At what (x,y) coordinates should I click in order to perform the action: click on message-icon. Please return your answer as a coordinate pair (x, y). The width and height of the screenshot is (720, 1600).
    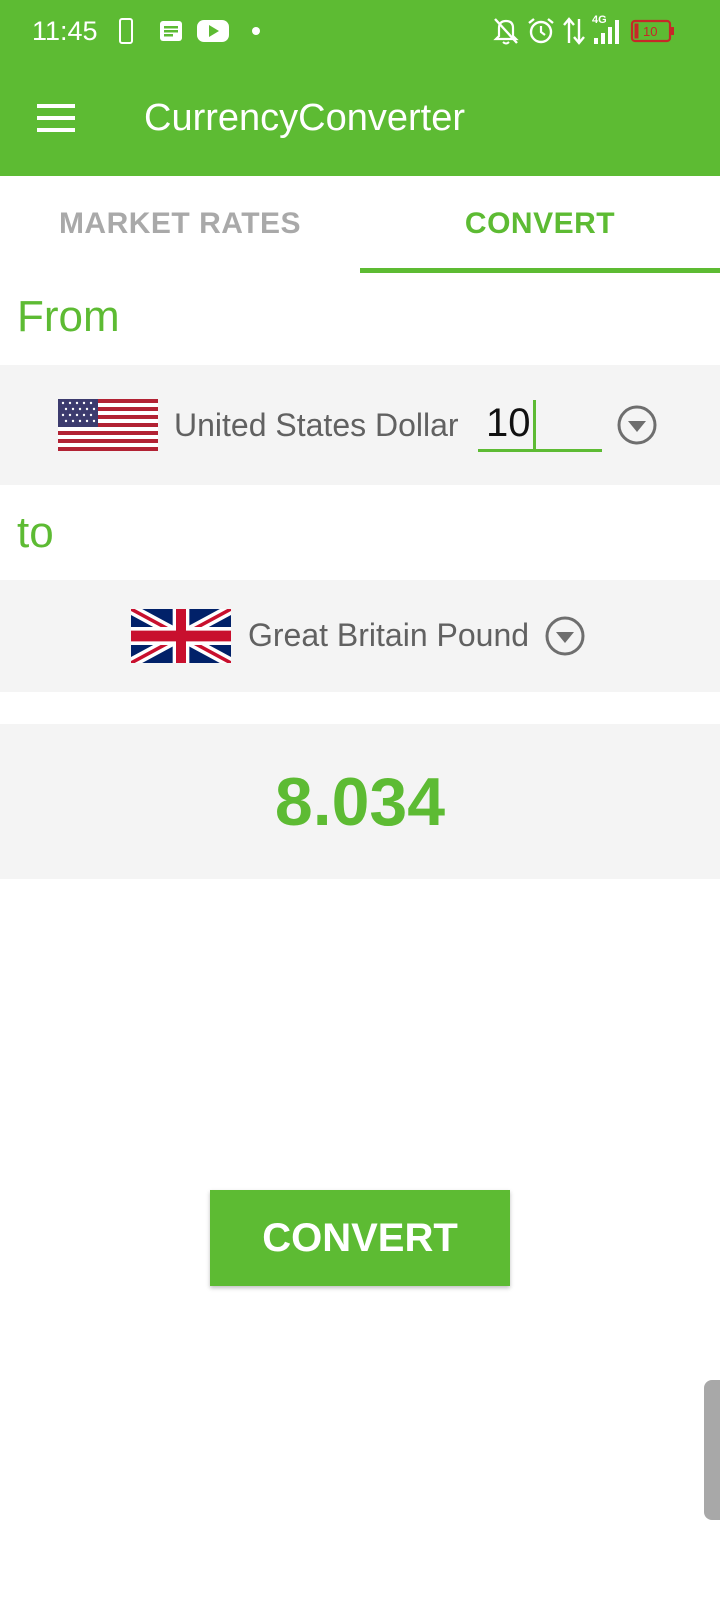
    Looking at the image, I should click on (171, 31).